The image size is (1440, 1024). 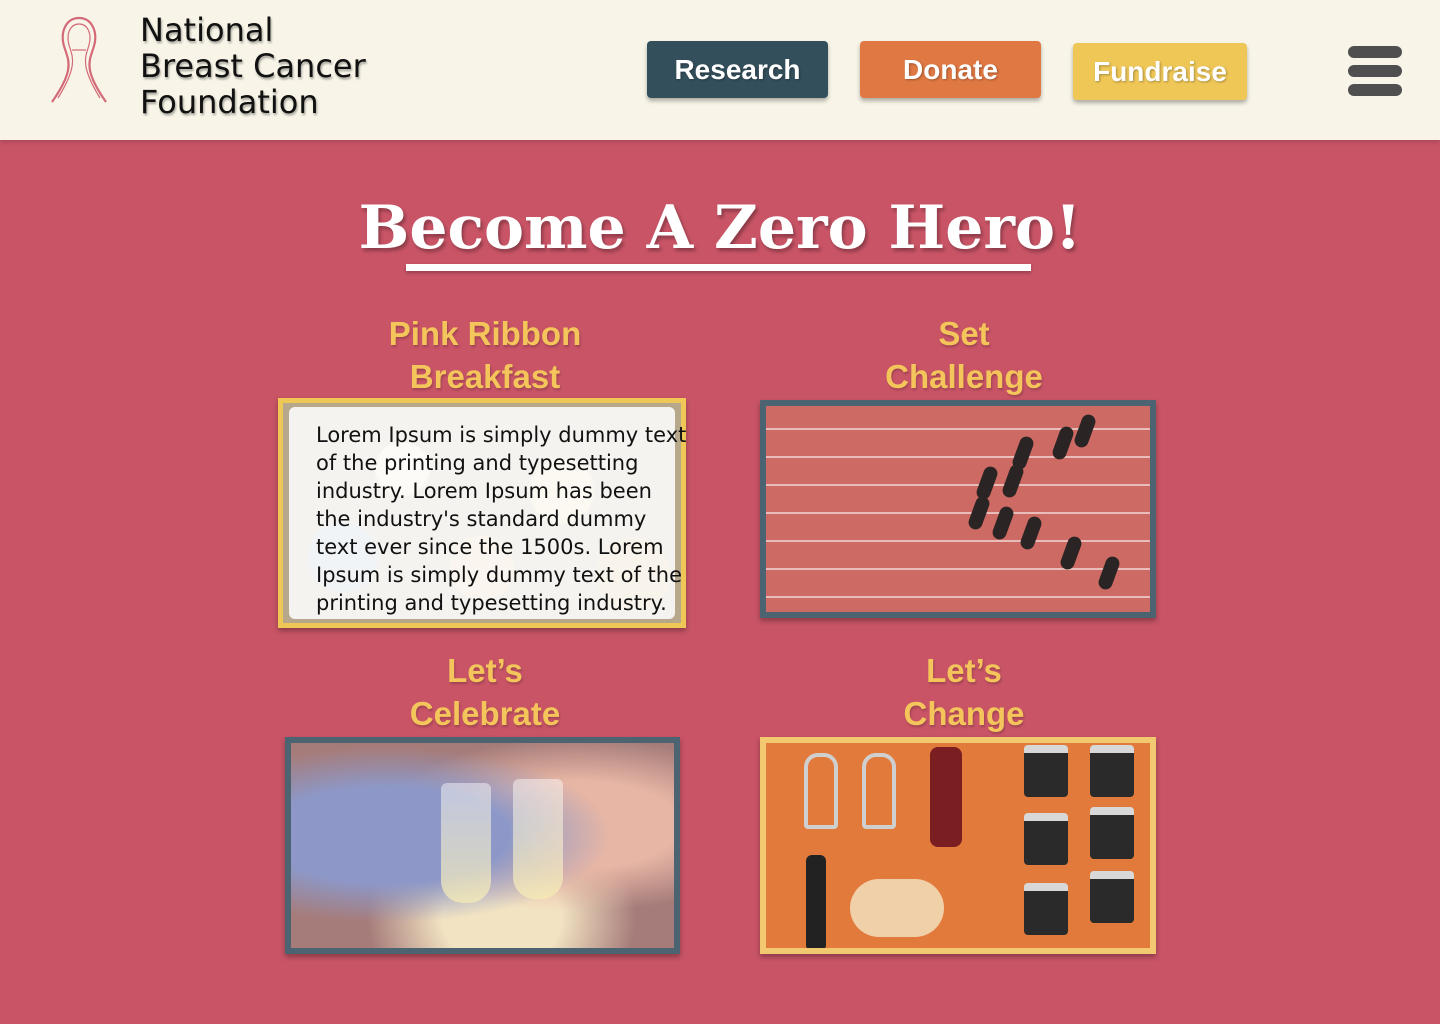 What do you see at coordinates (229, 102) in the screenshot?
I see `org-name-line: Foundation` at bounding box center [229, 102].